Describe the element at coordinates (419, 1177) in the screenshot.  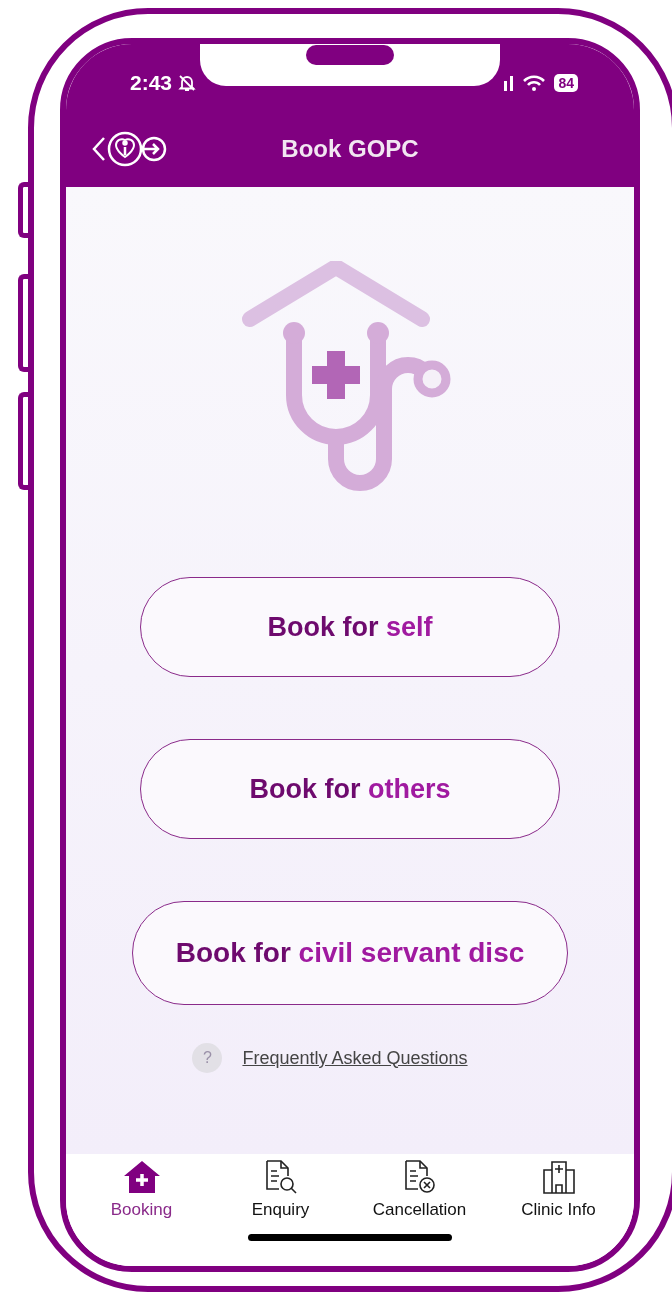
I see `document-cancel-icon` at that location.